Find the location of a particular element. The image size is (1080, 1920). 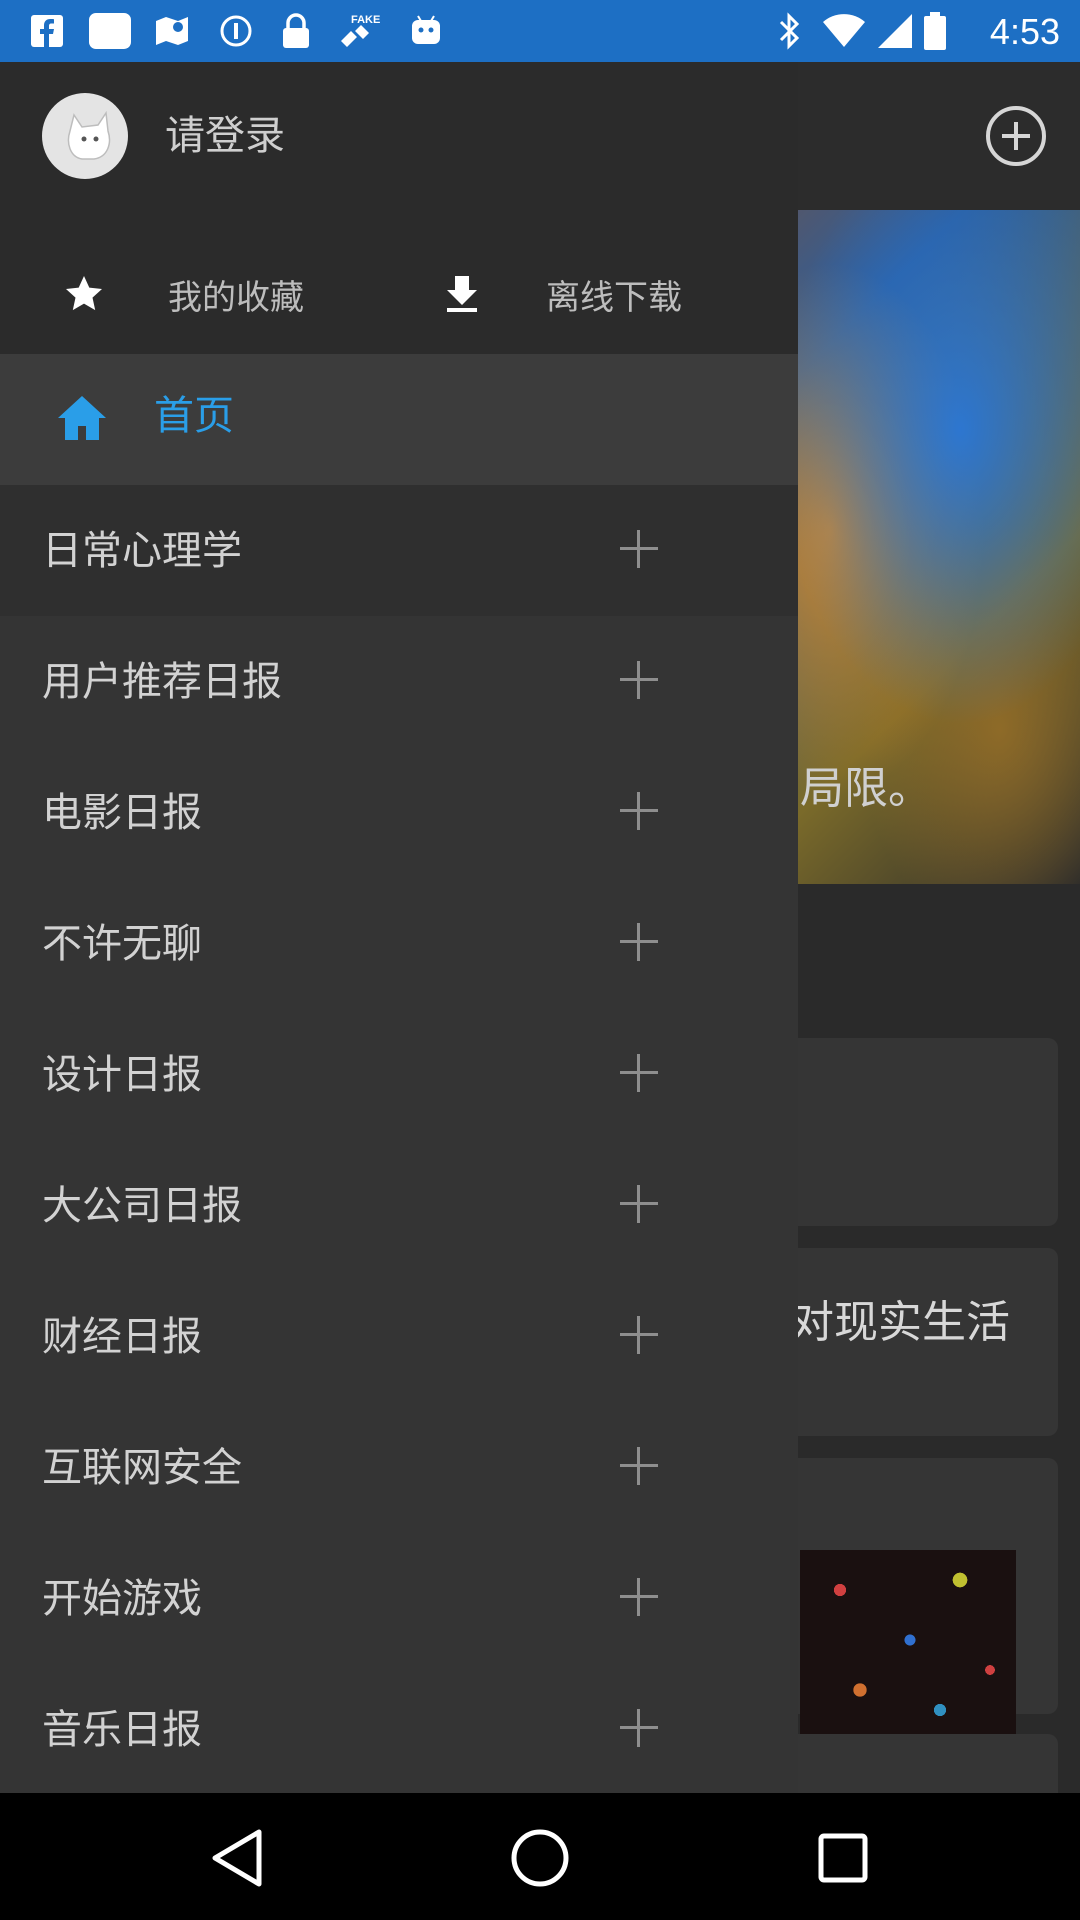

topic-label: 音乐日报 is located at coordinates (122, 1730).